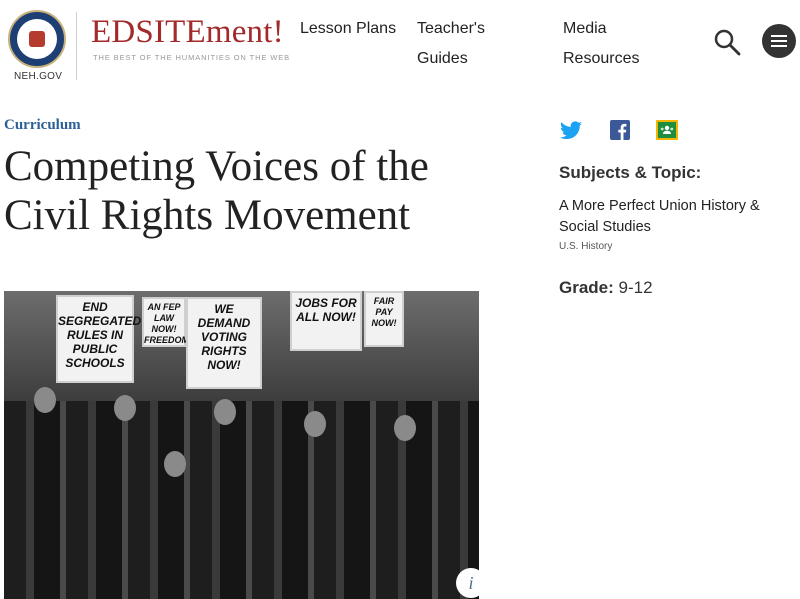  Describe the element at coordinates (98, 339) in the screenshot. I see `protest-sign: END SEGREGATED RULES IN PUBLIC SCHOOLS` at that location.